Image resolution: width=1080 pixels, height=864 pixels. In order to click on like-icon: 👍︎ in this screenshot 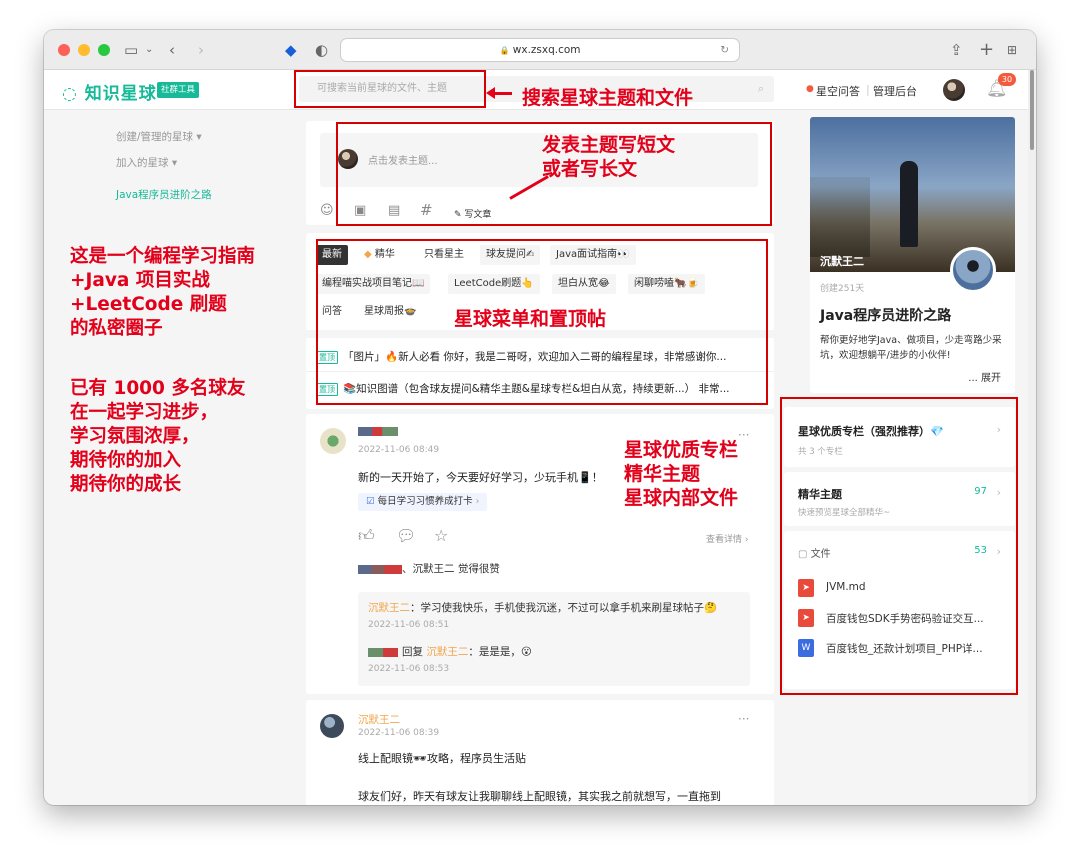, I will do `click(366, 536)`.